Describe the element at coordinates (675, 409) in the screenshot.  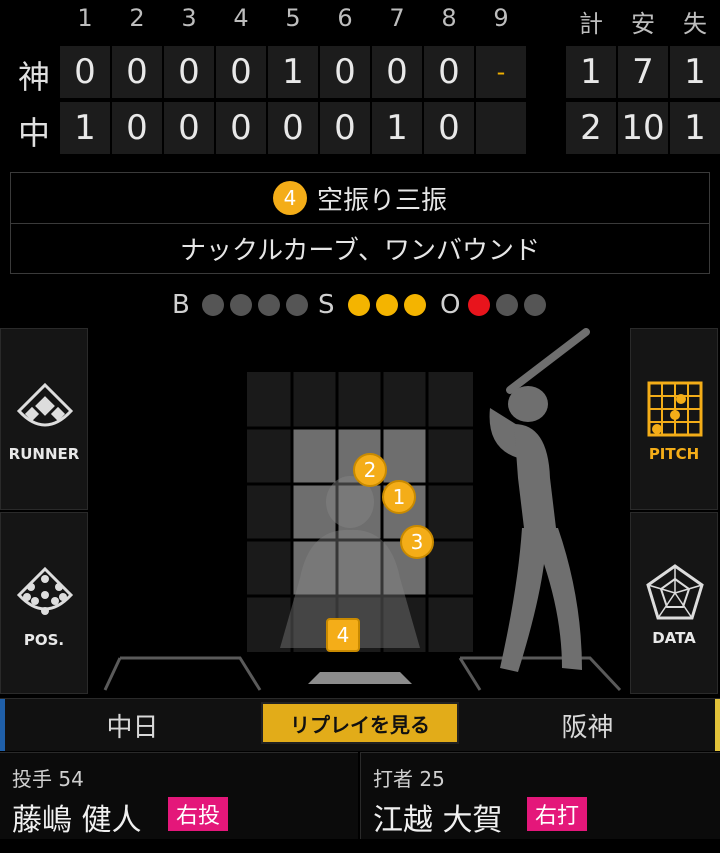
I see `pitch-grid-icon` at that location.